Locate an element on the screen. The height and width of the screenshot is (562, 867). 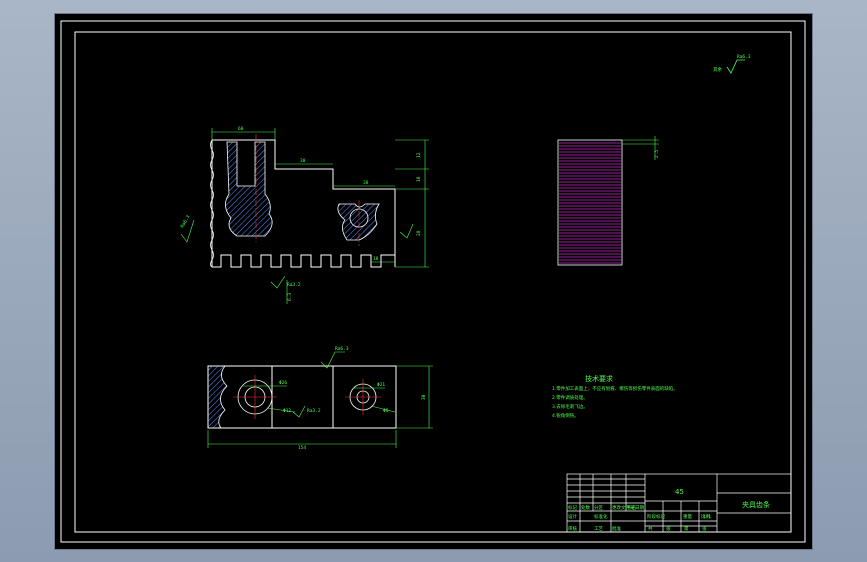
roughness-symbol-general is located at coordinates (735, 66).